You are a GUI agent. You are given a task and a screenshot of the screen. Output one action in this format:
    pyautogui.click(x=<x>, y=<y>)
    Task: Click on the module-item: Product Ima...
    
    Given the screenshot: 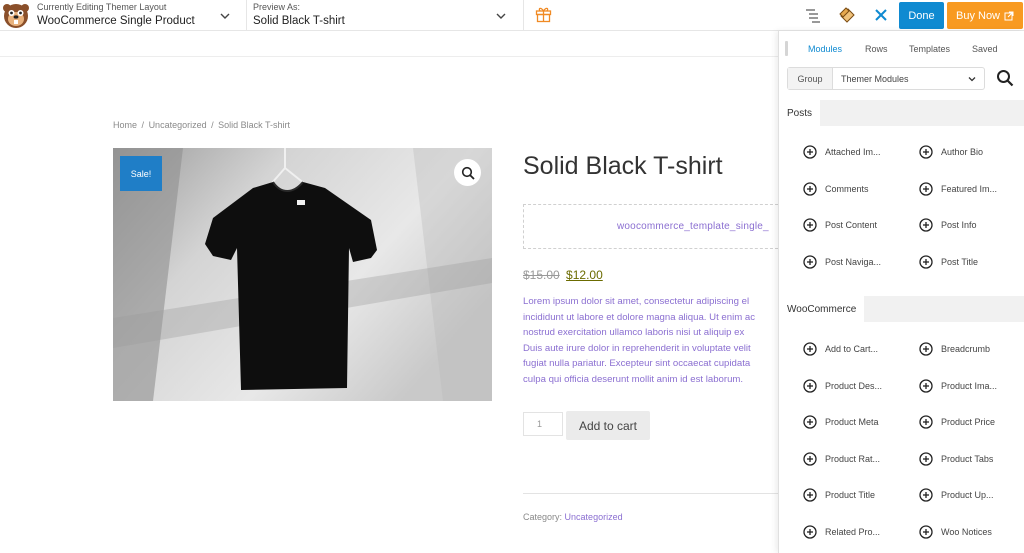 What is the action you would take?
    pyautogui.click(x=958, y=386)
    